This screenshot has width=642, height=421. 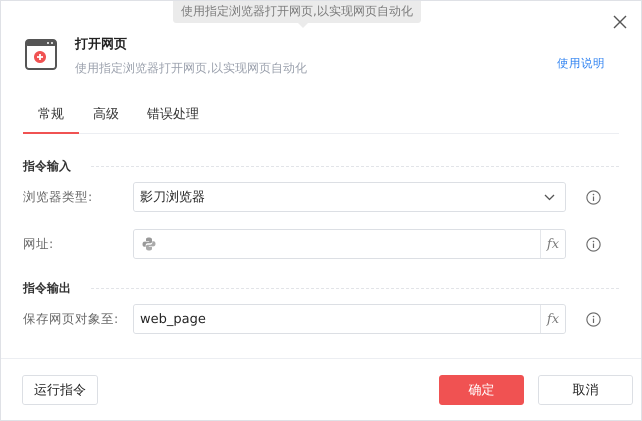 I want to click on tooltip: 使用指定浏览器打开网页,以实现网页自动化, so click(x=297, y=12).